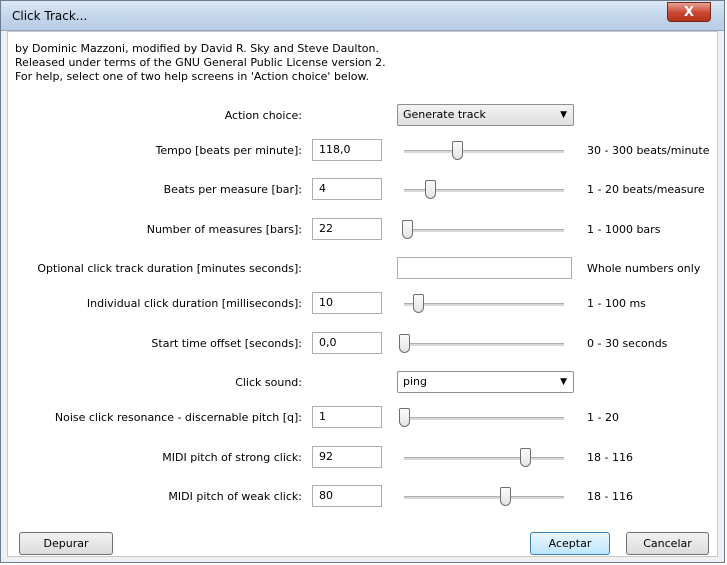  Describe the element at coordinates (667, 543) in the screenshot. I see `cancel-button: Cancelar` at that location.